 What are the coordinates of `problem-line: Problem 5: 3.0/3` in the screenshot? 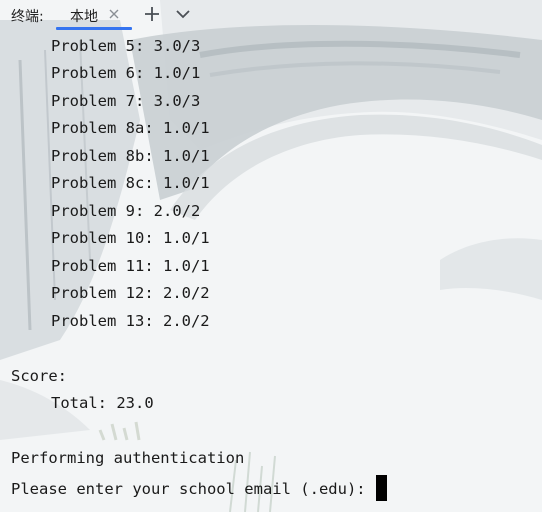 It's located at (126, 46).